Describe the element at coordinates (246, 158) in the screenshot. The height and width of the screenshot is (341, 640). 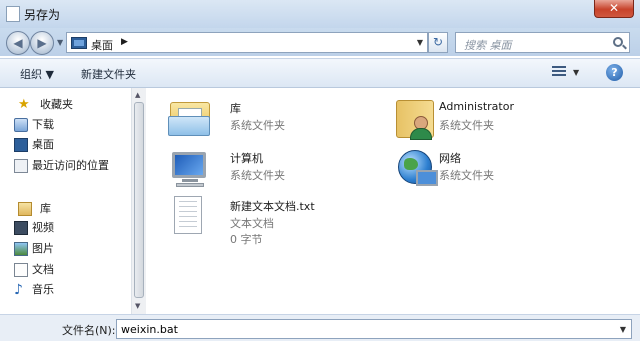
I see `file-name: 计算机` at that location.